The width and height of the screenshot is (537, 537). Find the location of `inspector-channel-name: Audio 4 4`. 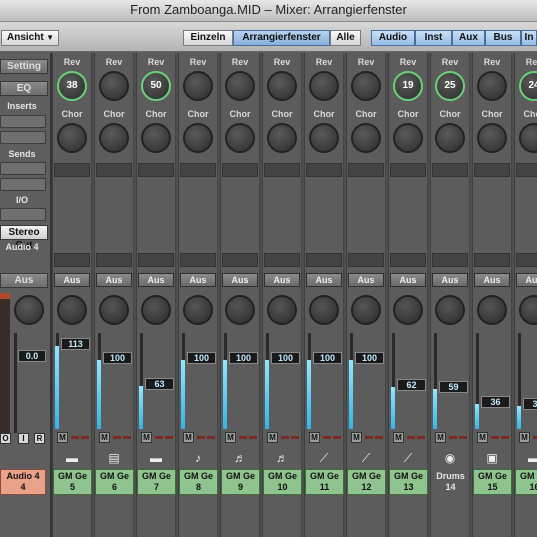

inspector-channel-name: Audio 4 4 is located at coordinates (23, 482).